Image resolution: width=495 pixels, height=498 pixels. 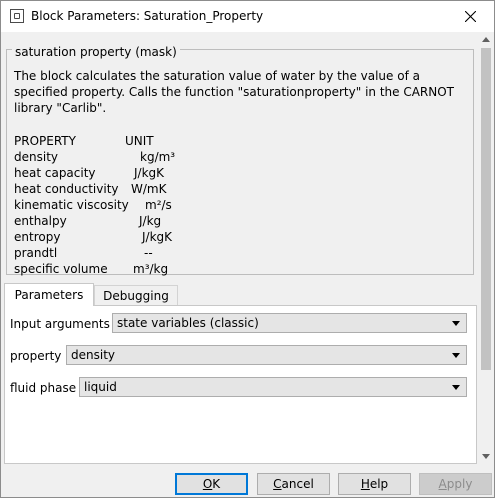 I want to click on property-name: kinematic viscosity, so click(x=71, y=205).